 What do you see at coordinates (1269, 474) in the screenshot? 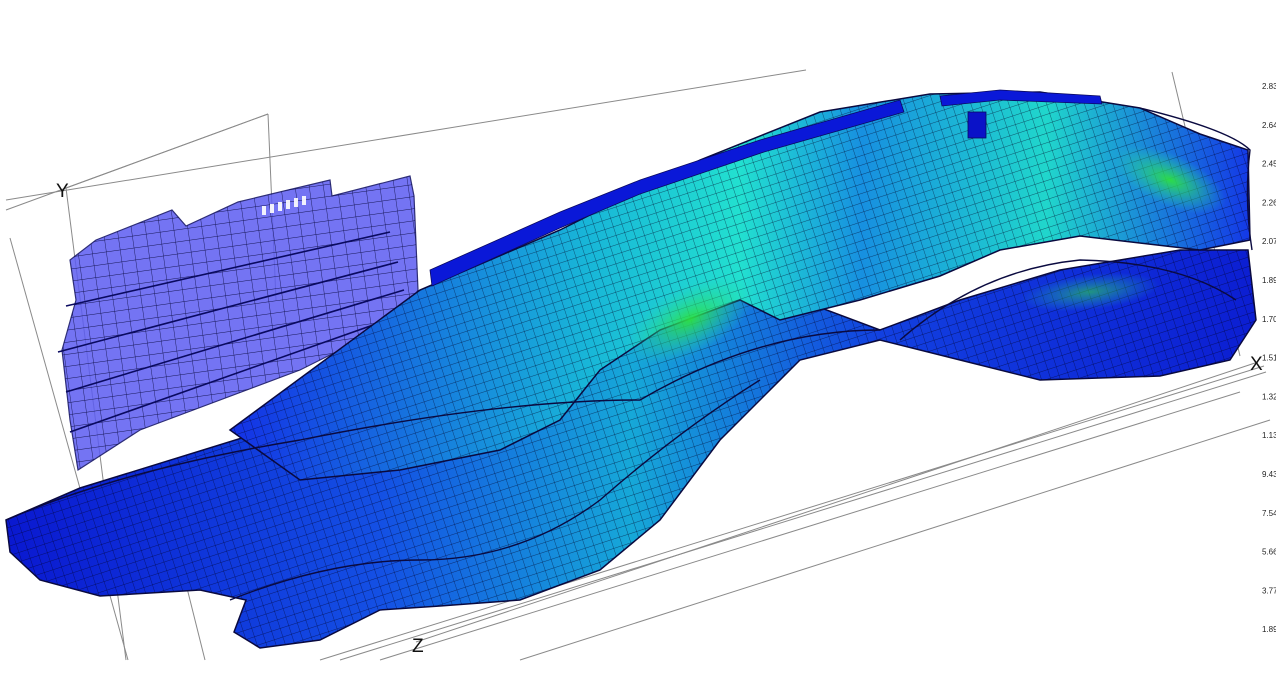
I see `legend-label: 9.43` at bounding box center [1269, 474].